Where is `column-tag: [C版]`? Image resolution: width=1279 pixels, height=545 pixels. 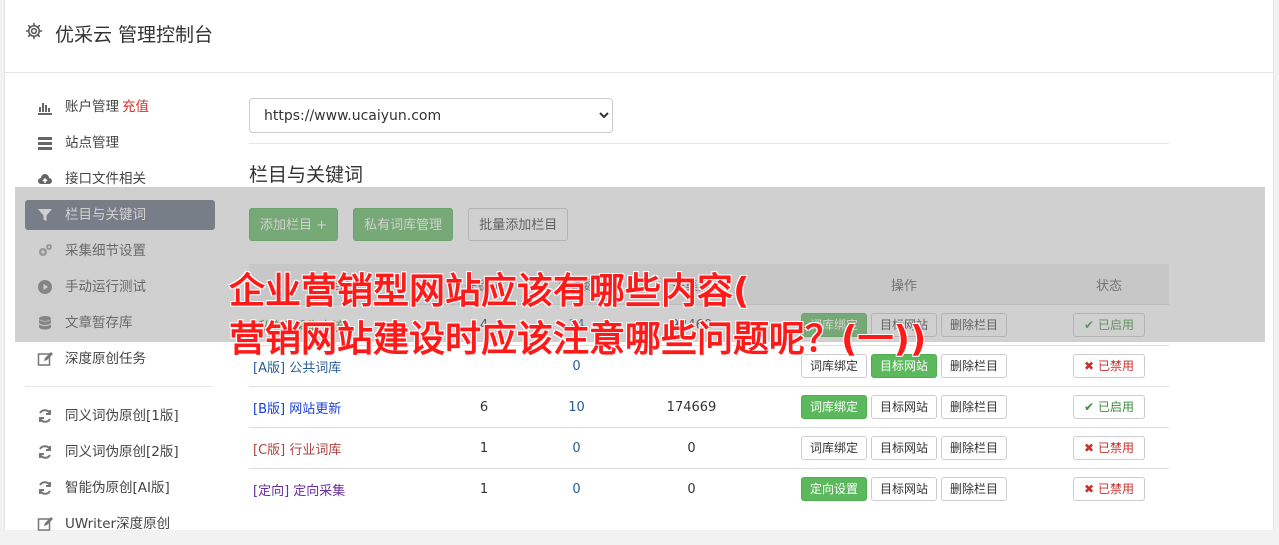 column-tag: [C版] is located at coordinates (269, 450).